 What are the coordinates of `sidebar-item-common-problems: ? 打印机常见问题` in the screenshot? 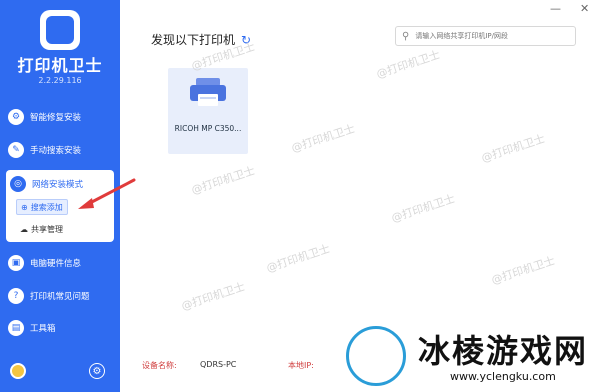 It's located at (60, 296).